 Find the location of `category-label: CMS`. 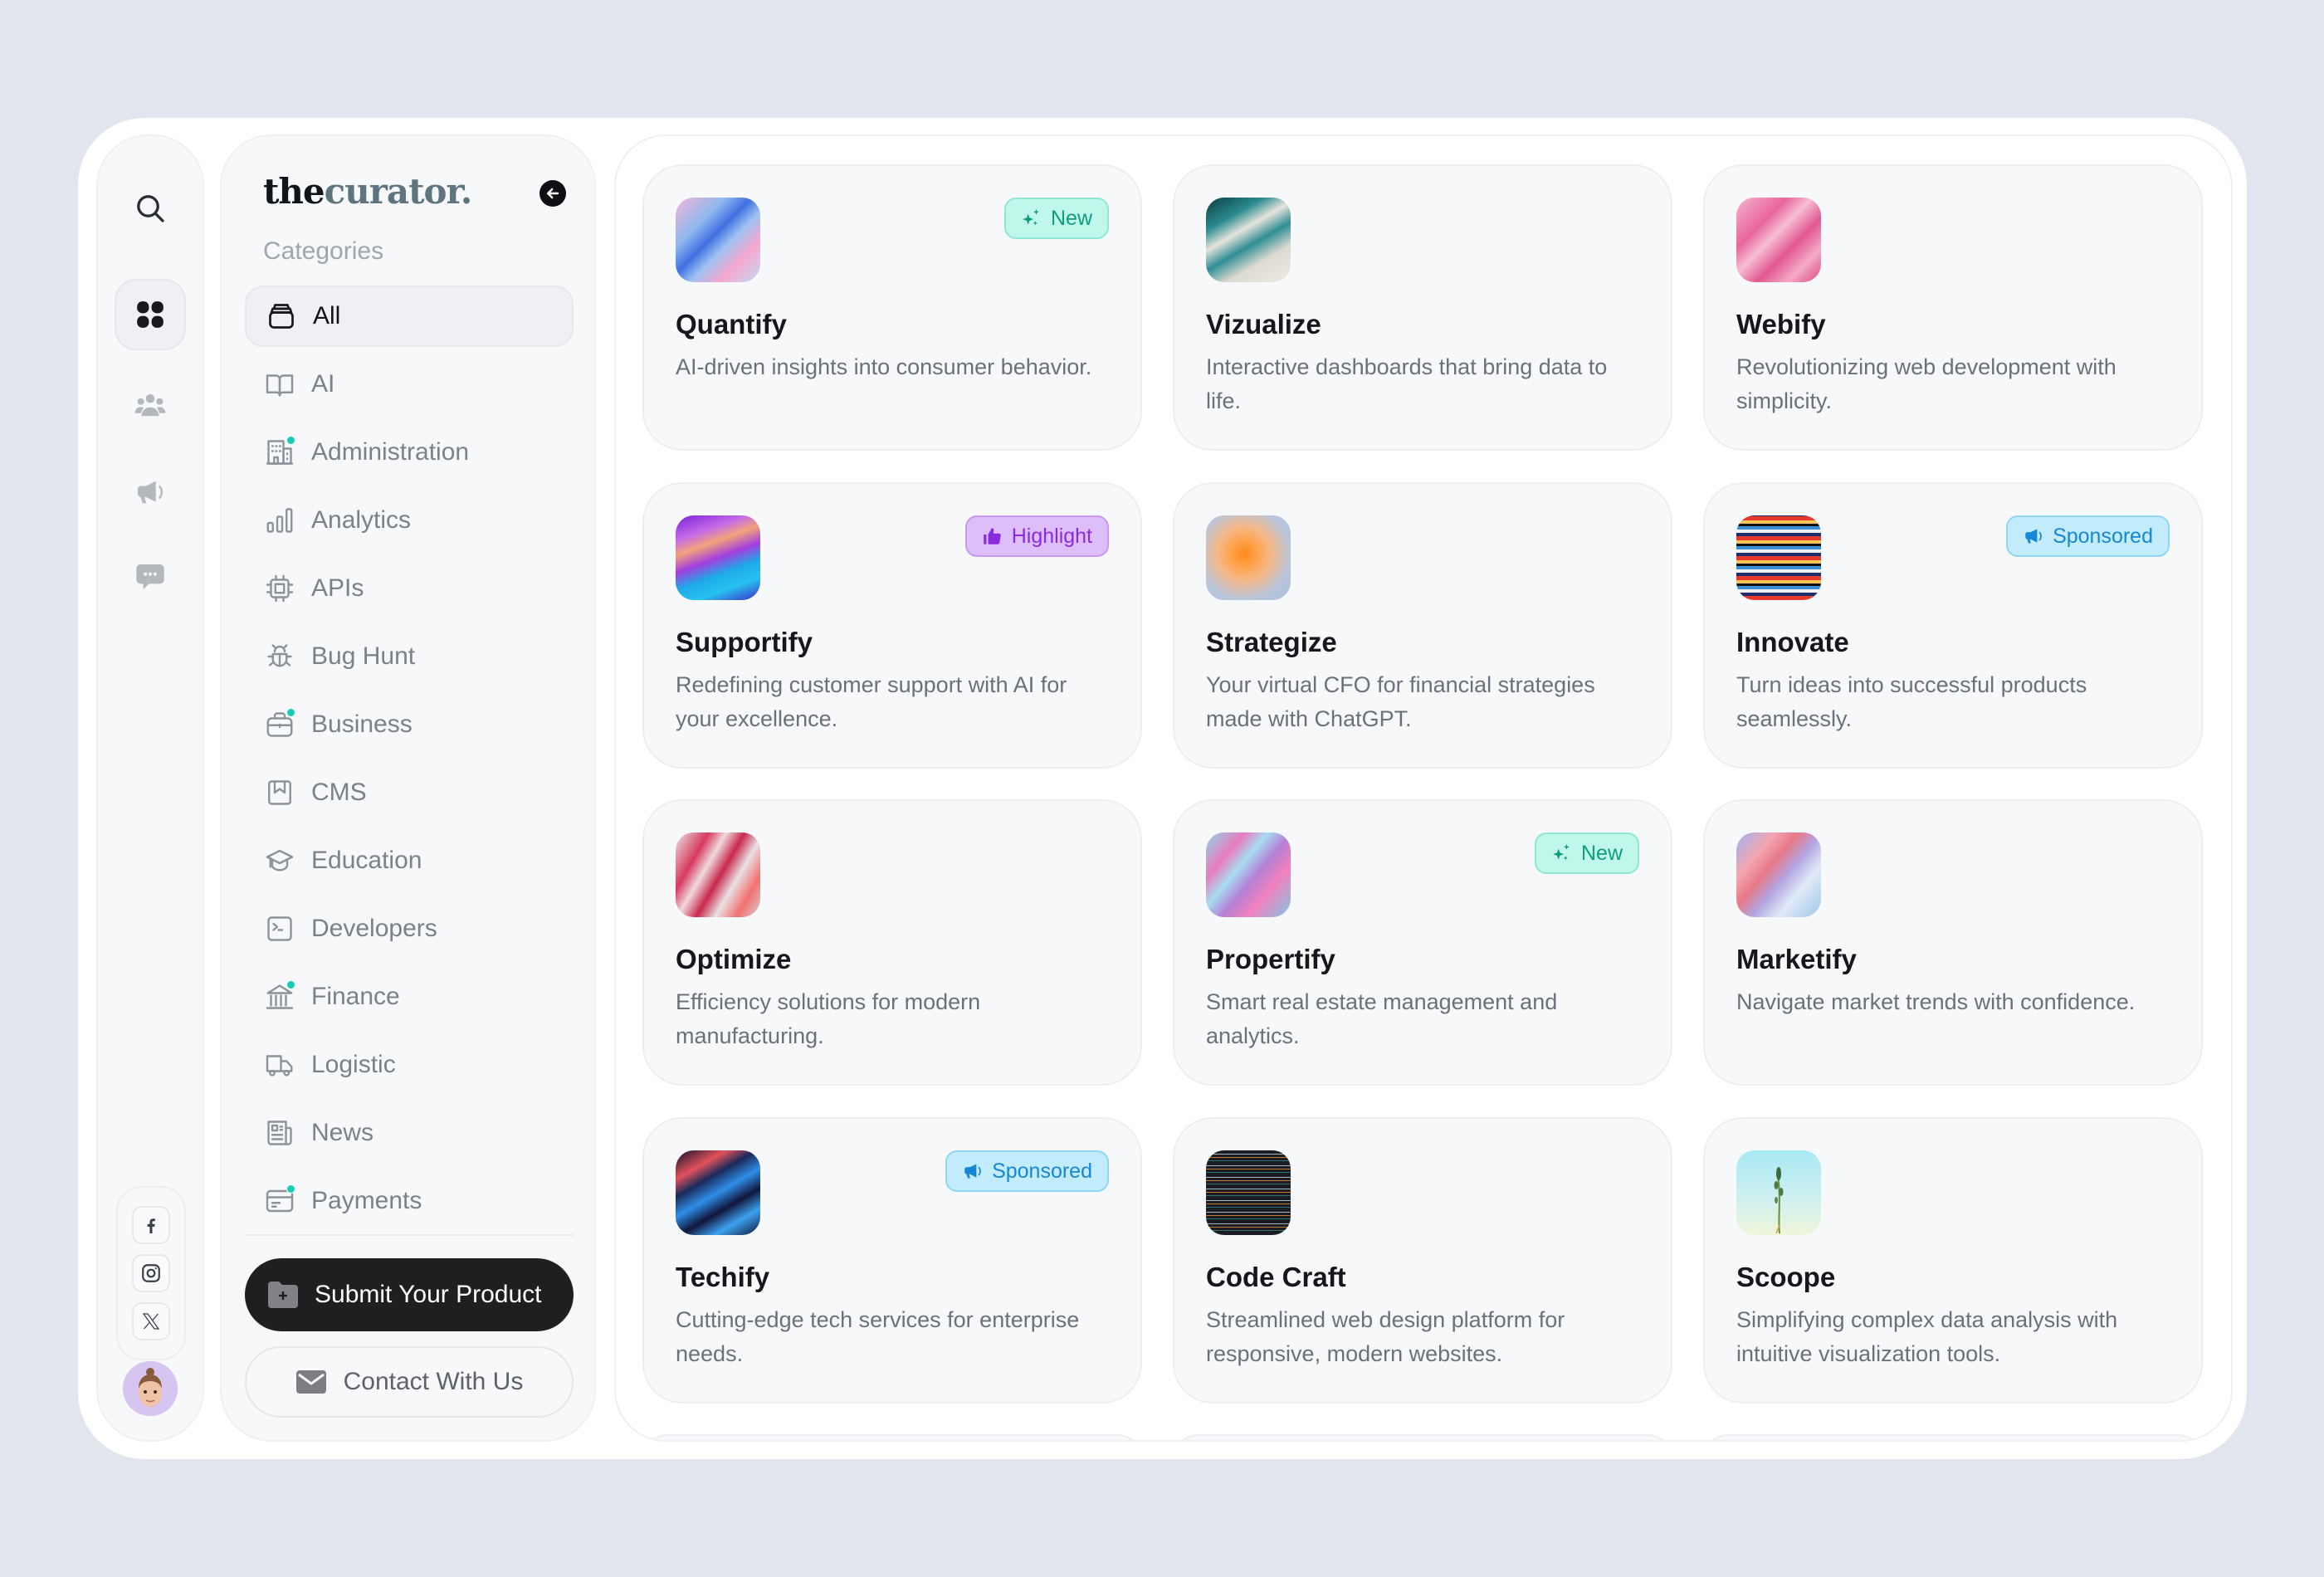

category-label: CMS is located at coordinates (339, 792).